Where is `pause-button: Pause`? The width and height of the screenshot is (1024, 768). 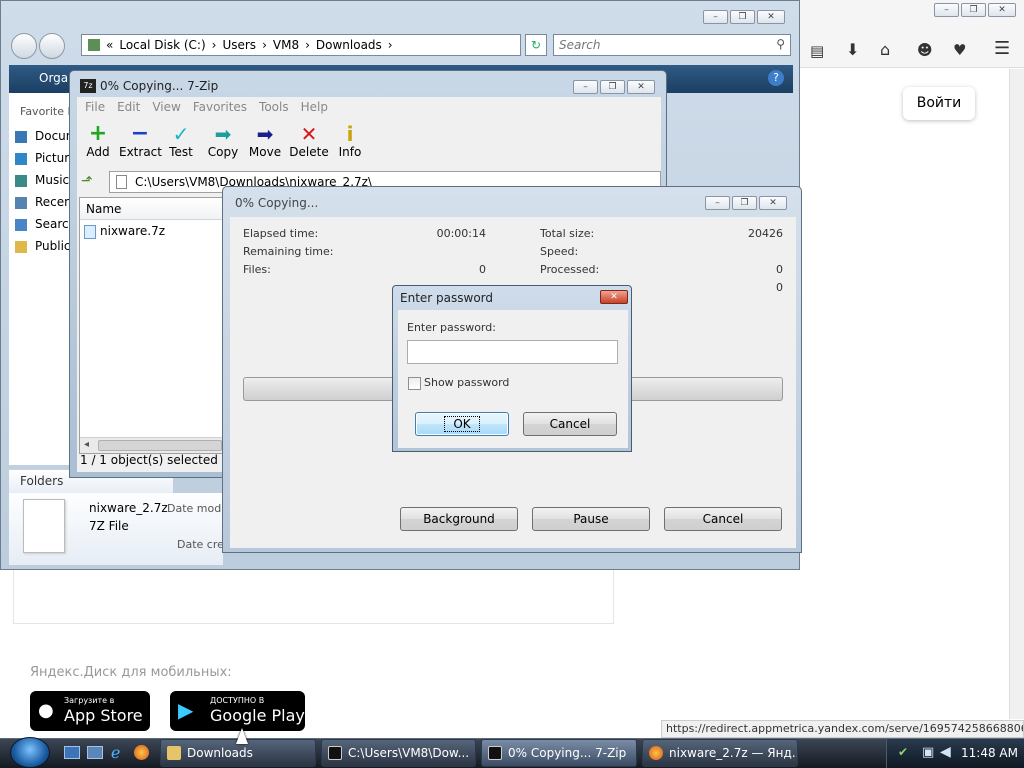 pause-button: Pause is located at coordinates (591, 519).